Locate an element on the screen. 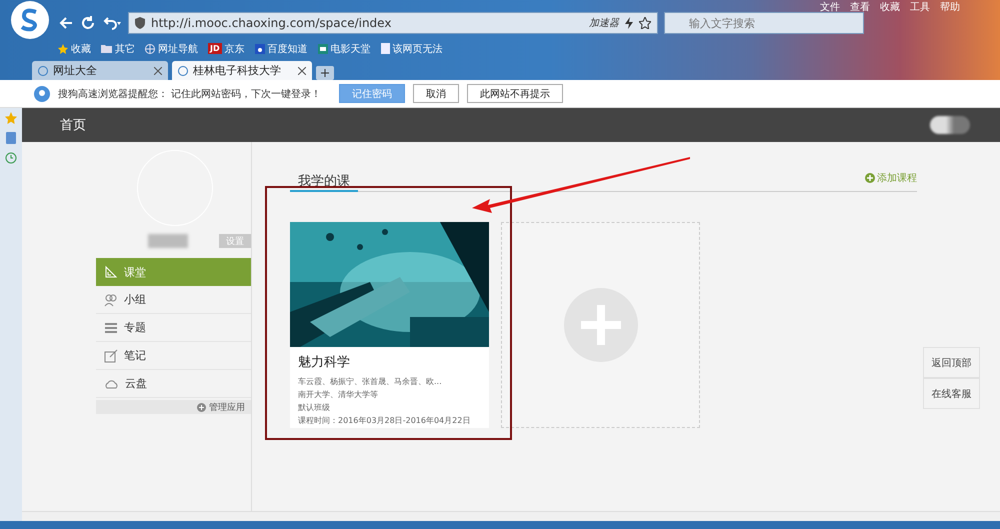 Image resolution: width=1000 pixels, height=529 pixels. browser-tab: 网址大全 is located at coordinates (100, 70).